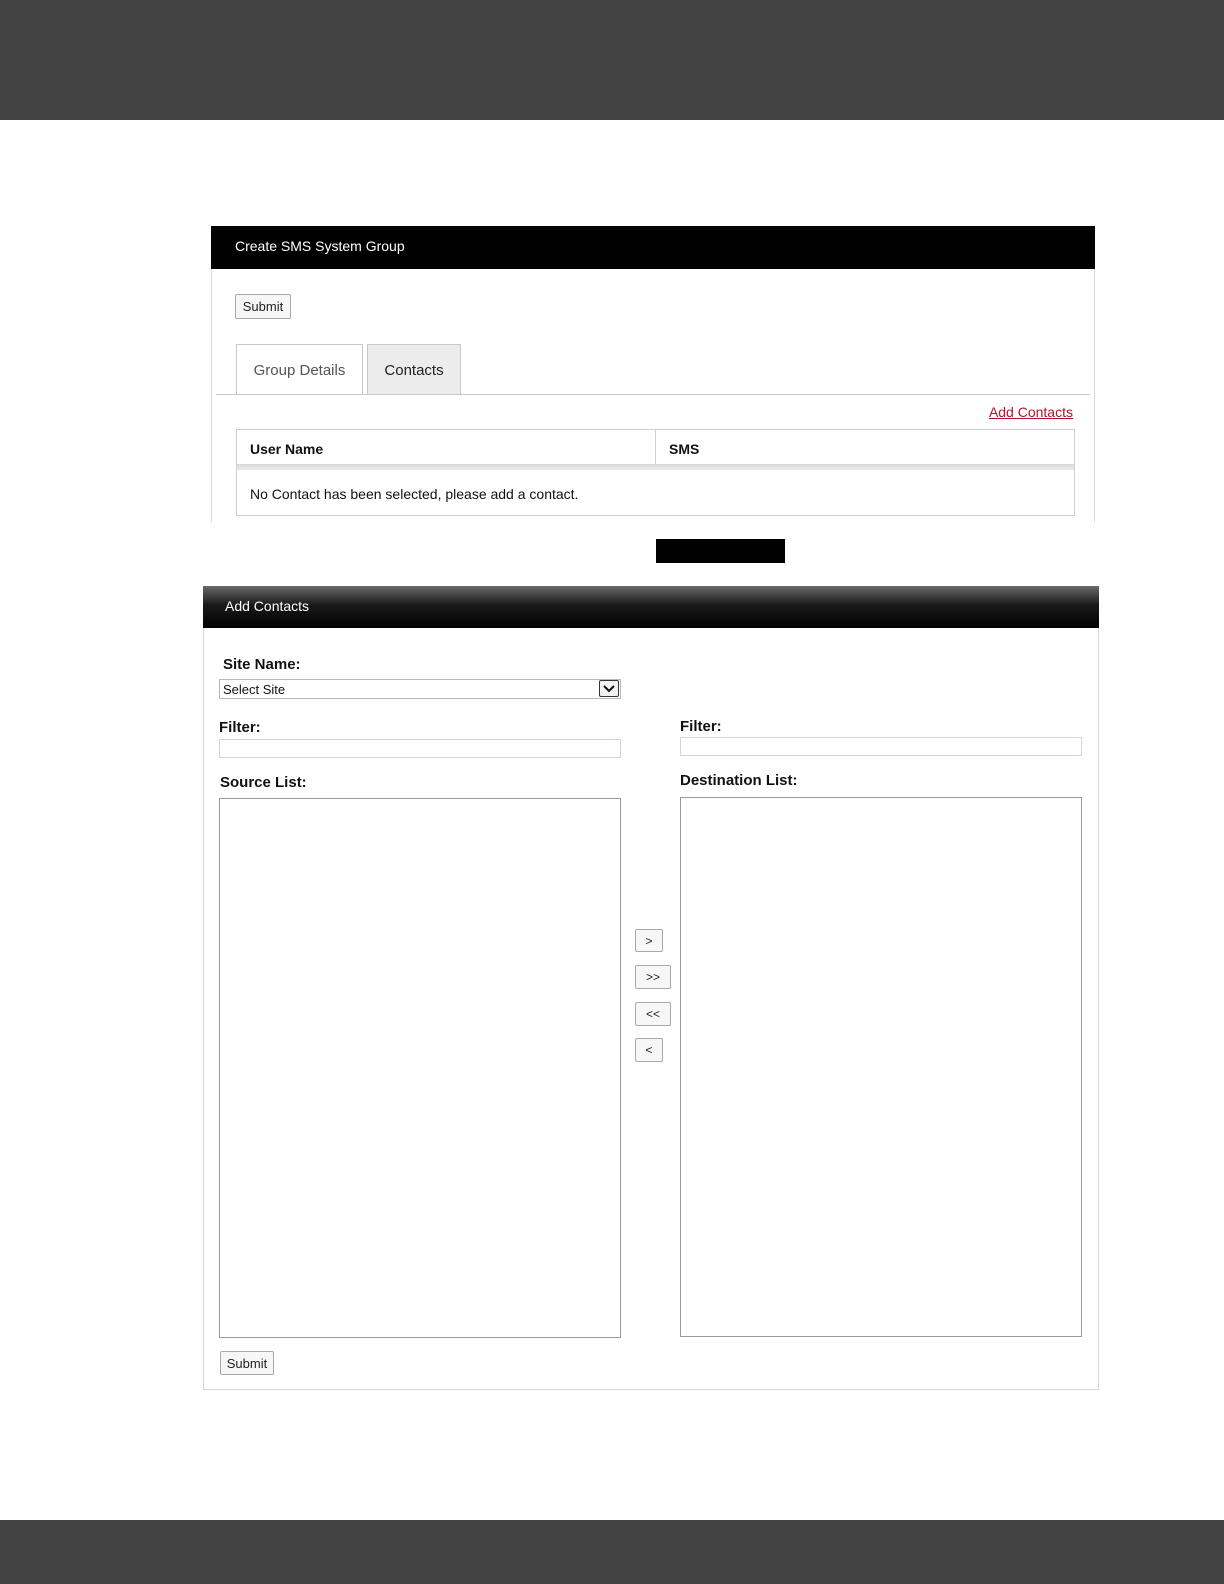 The image size is (1224, 1584). I want to click on source-list, so click(420, 1068).